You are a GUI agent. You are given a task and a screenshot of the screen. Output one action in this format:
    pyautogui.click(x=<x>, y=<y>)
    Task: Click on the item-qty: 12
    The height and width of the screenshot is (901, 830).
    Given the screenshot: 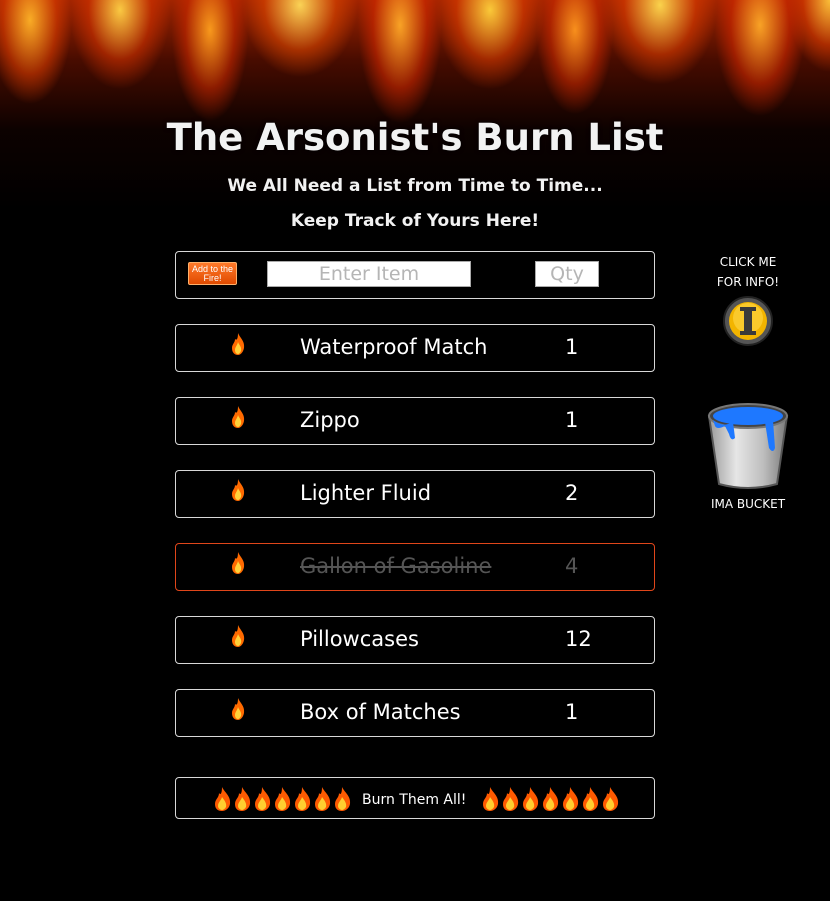 What is the action you would take?
    pyautogui.click(x=578, y=639)
    